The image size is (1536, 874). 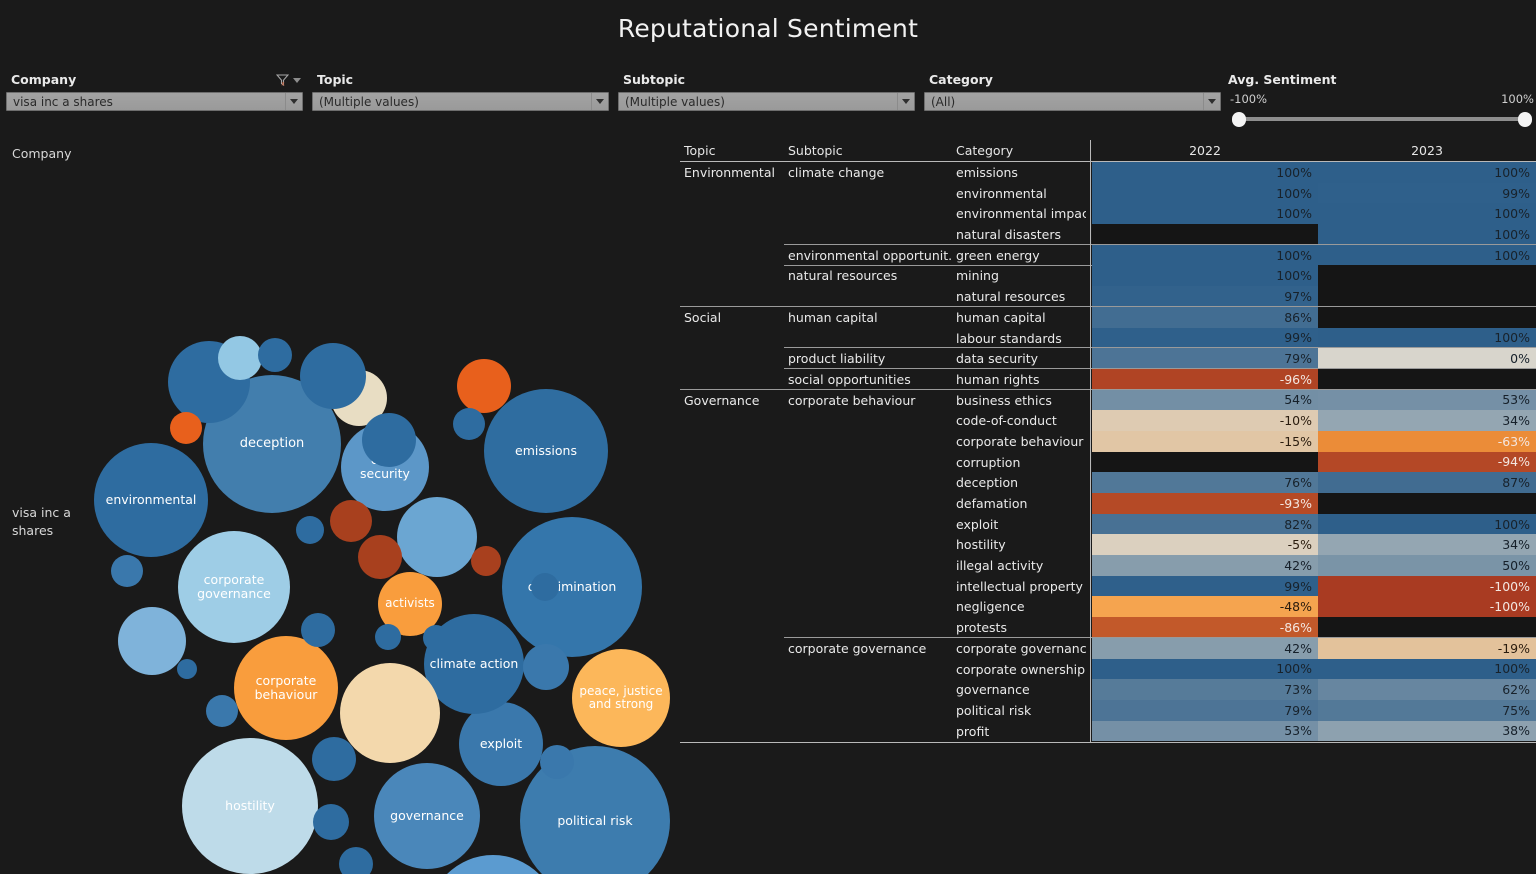 I want to click on cell-year-2022: 54%, so click(x=1205, y=400).